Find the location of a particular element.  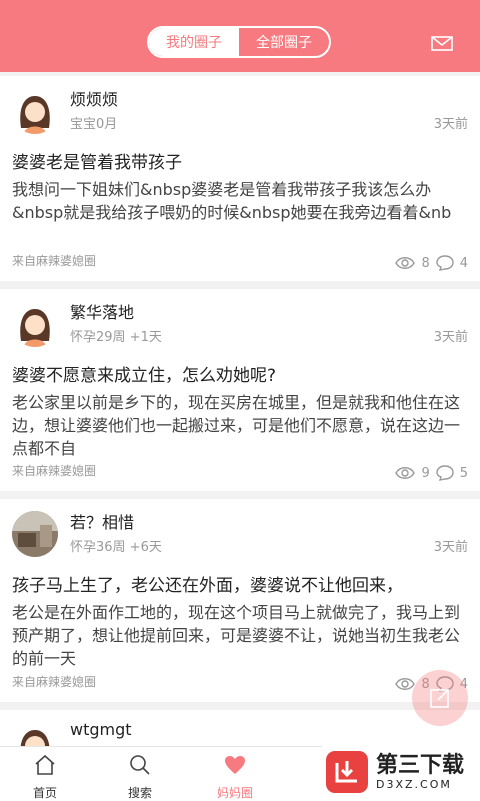

post-stats: 9 5 is located at coordinates (431, 473).